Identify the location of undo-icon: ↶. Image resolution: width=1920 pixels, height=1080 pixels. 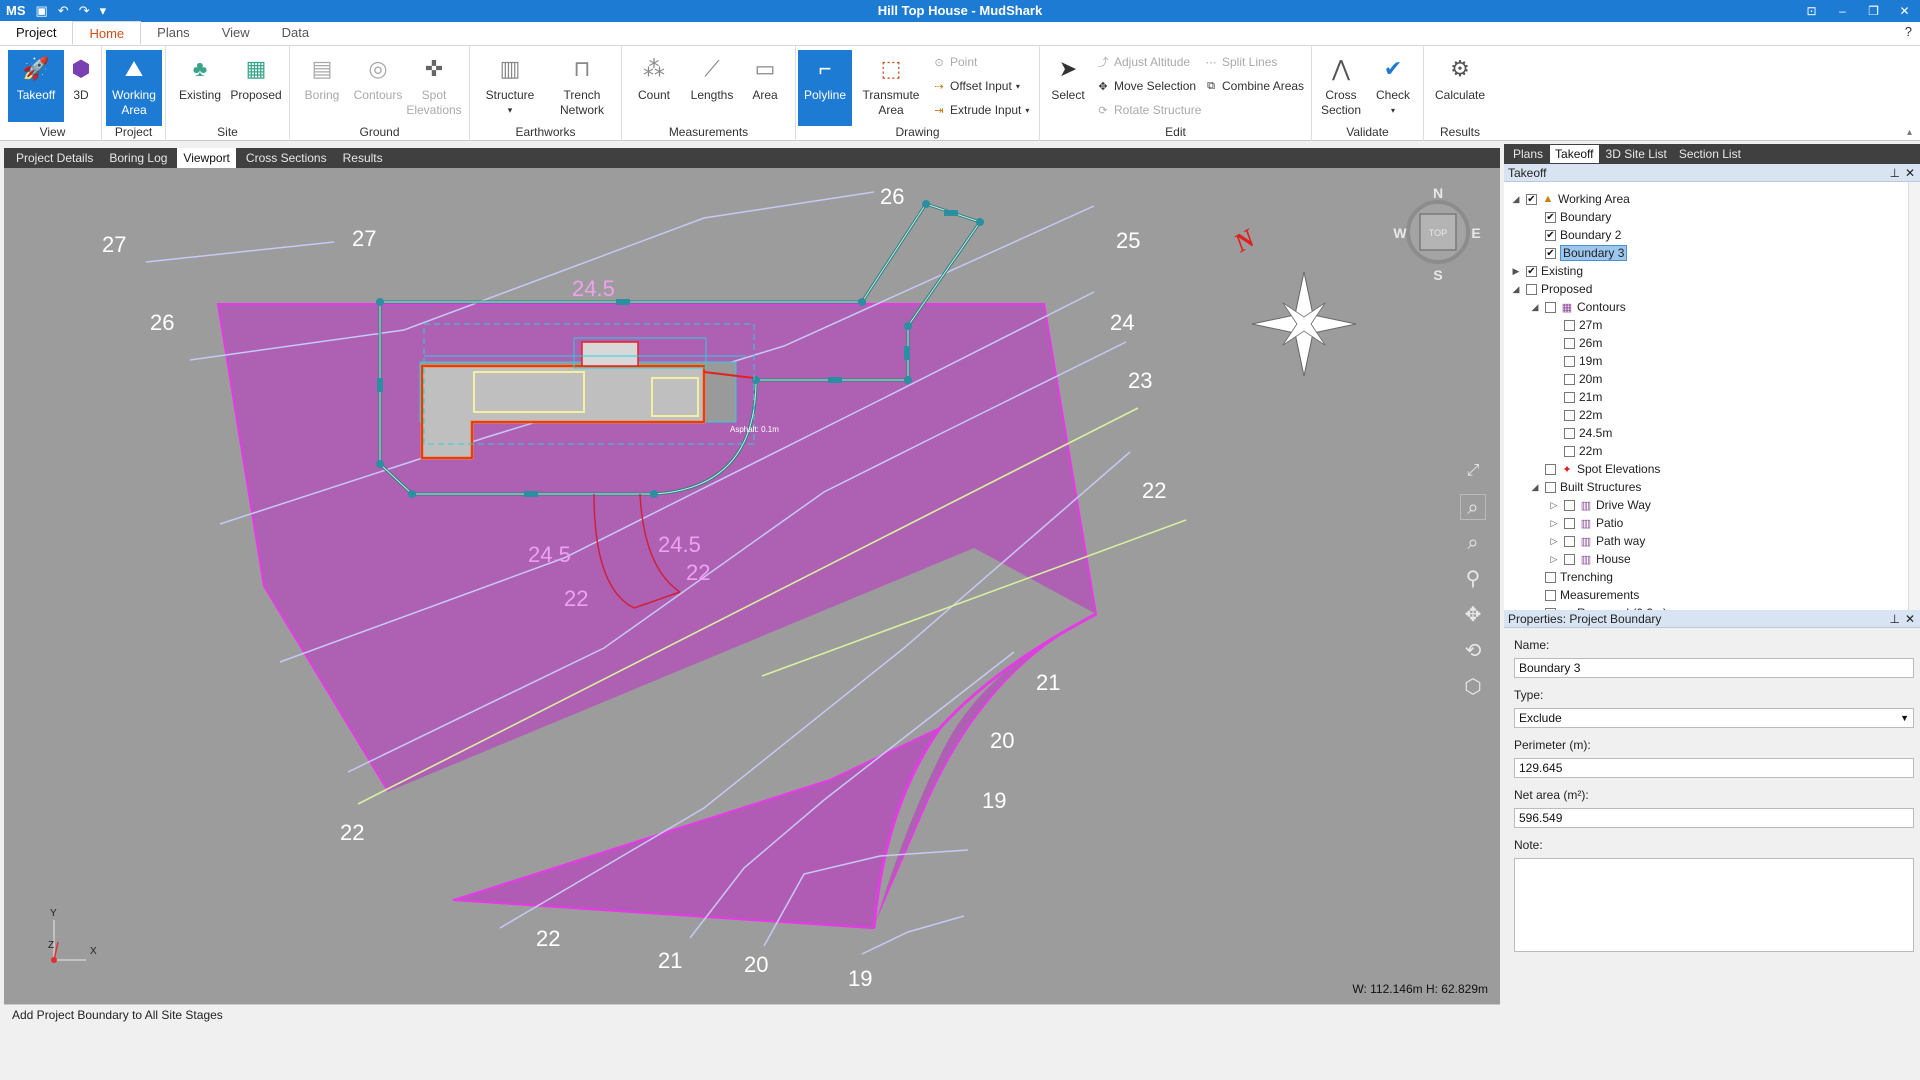
(63, 11).